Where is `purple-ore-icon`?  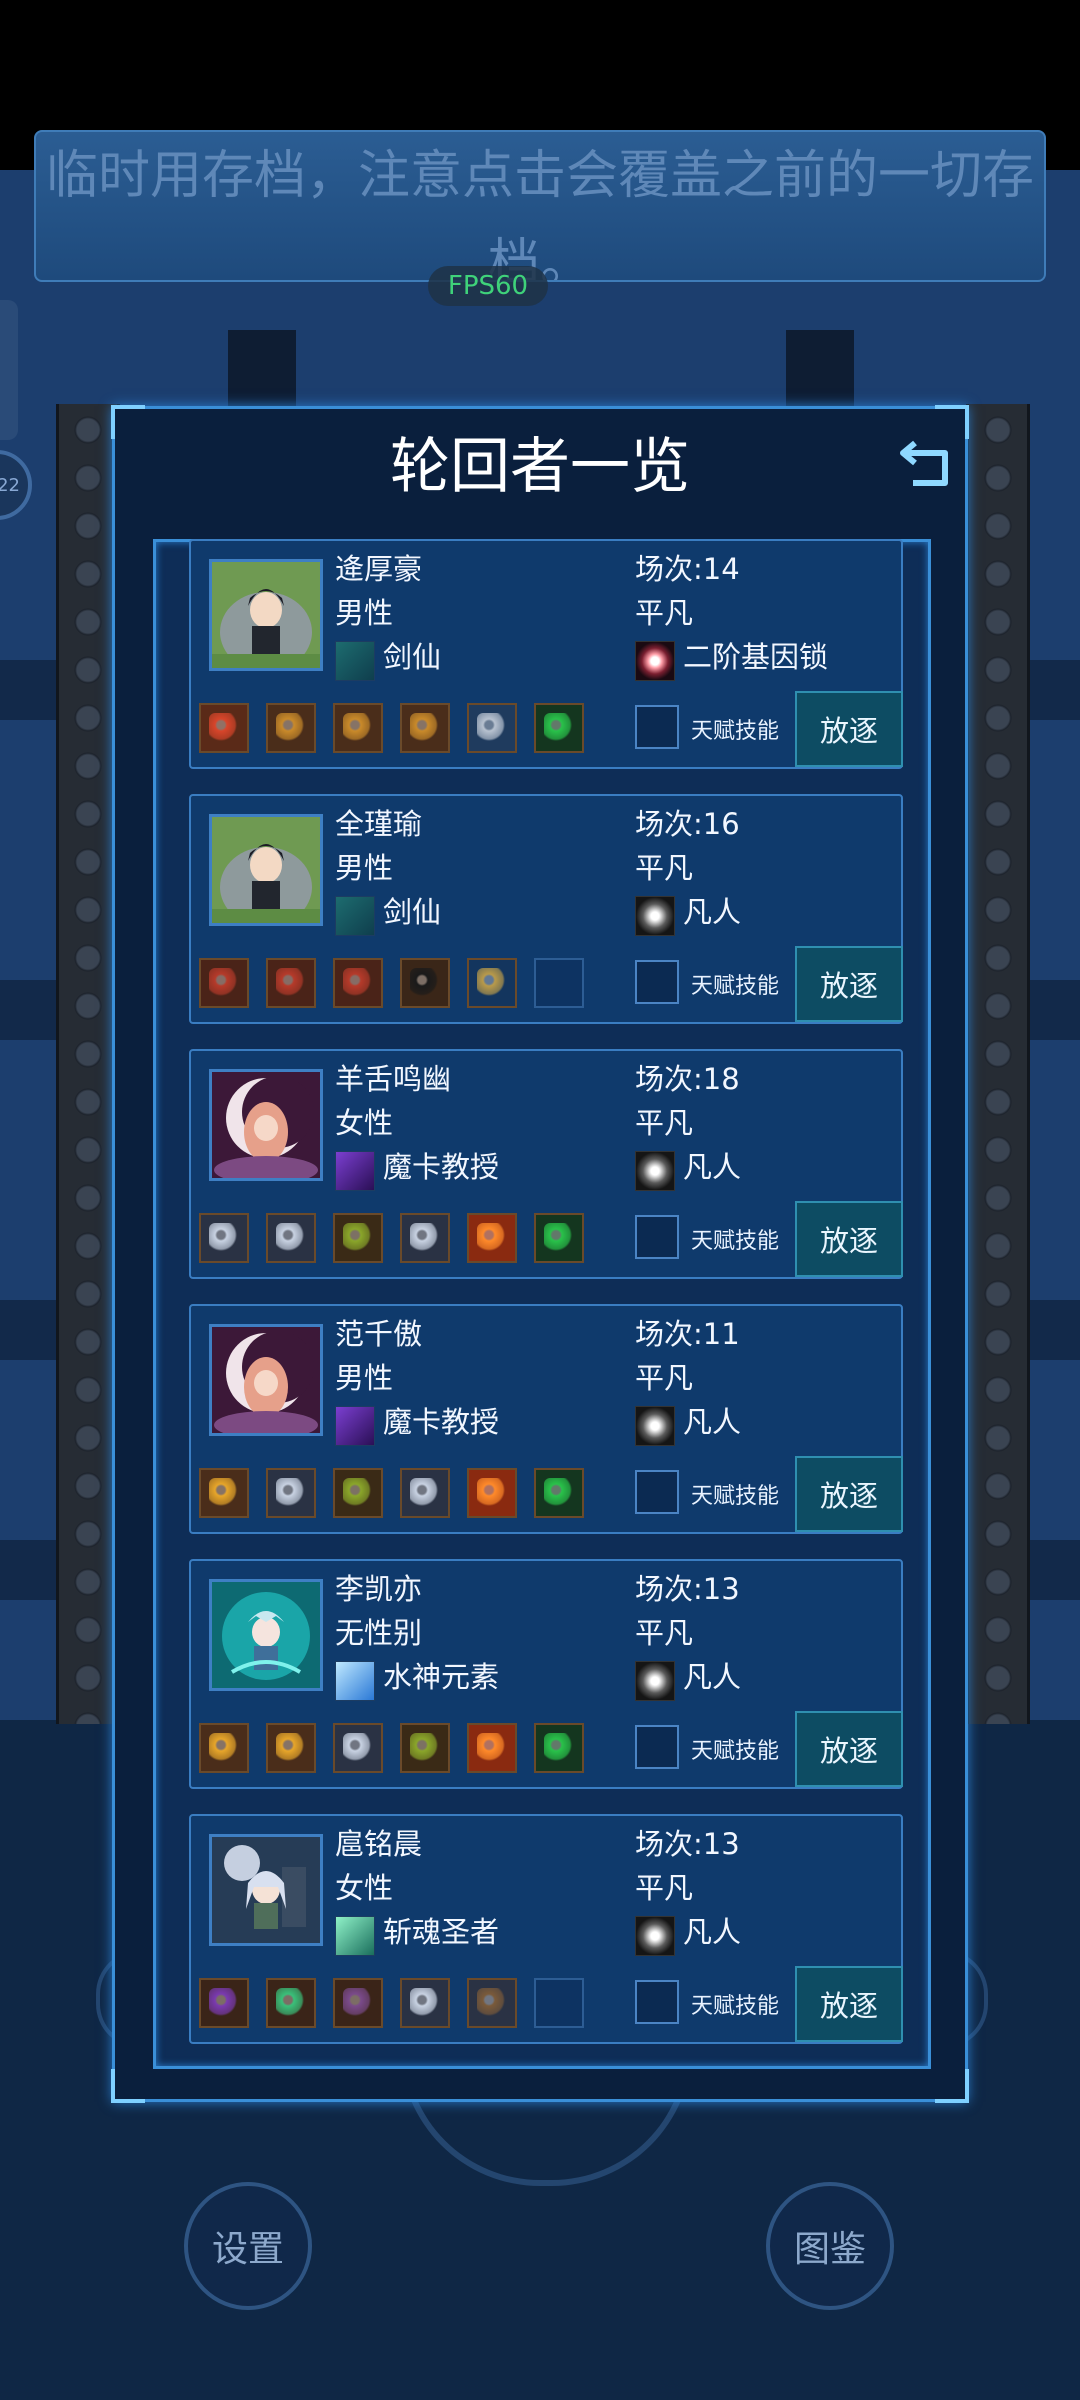
purple-ore-icon is located at coordinates (358, 2003).